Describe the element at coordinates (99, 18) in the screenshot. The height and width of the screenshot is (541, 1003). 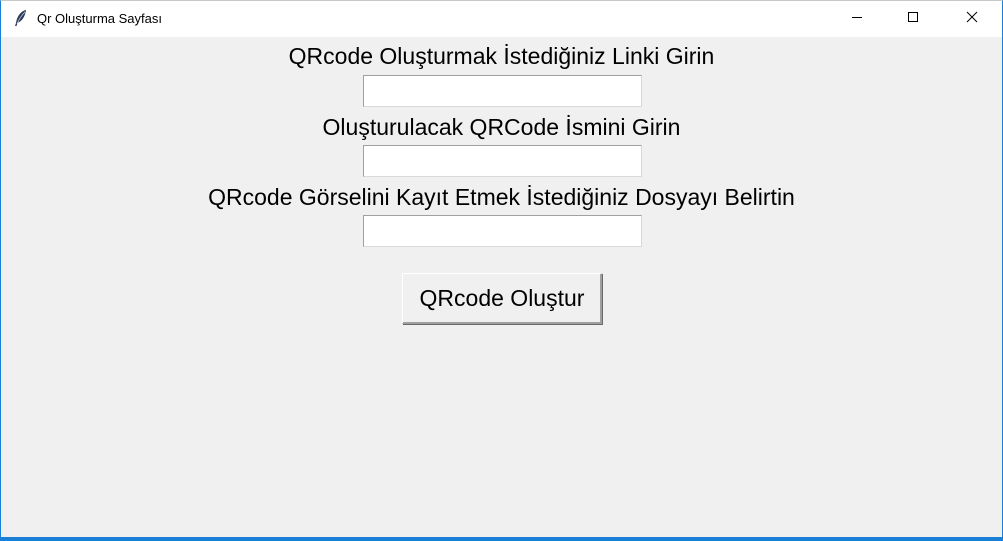
I see `window-title: Qr Oluşturma Sayfası` at that location.